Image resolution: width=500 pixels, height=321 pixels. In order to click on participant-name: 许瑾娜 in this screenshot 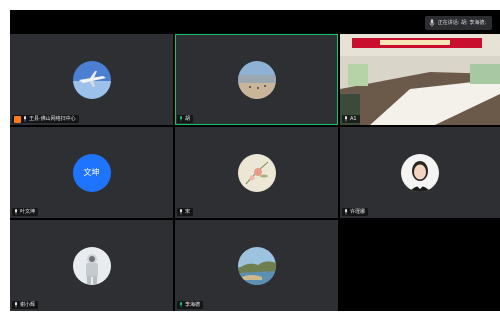, I will do `click(358, 212)`.